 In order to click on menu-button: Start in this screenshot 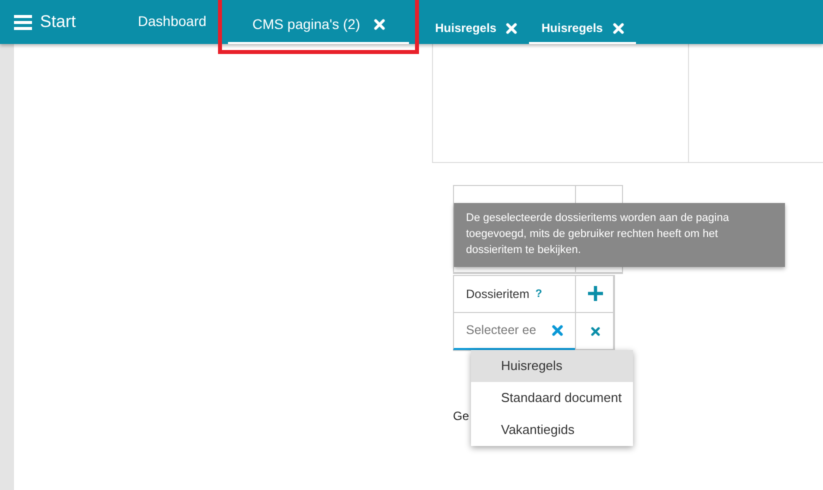, I will do `click(38, 22)`.